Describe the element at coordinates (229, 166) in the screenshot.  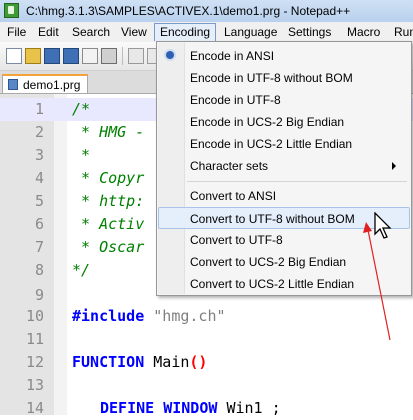
I see `menu-item-label: Character sets` at that location.